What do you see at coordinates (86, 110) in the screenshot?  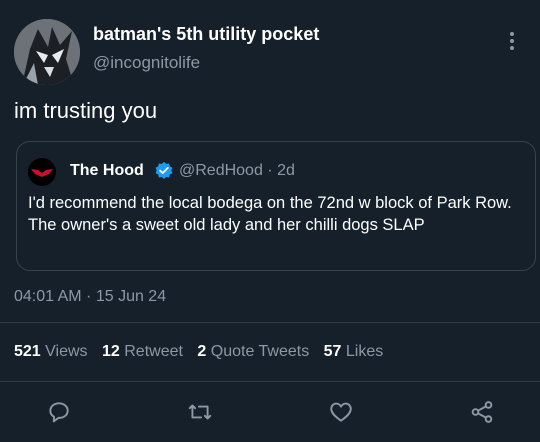 I see `tweet-text: im trusting you` at bounding box center [86, 110].